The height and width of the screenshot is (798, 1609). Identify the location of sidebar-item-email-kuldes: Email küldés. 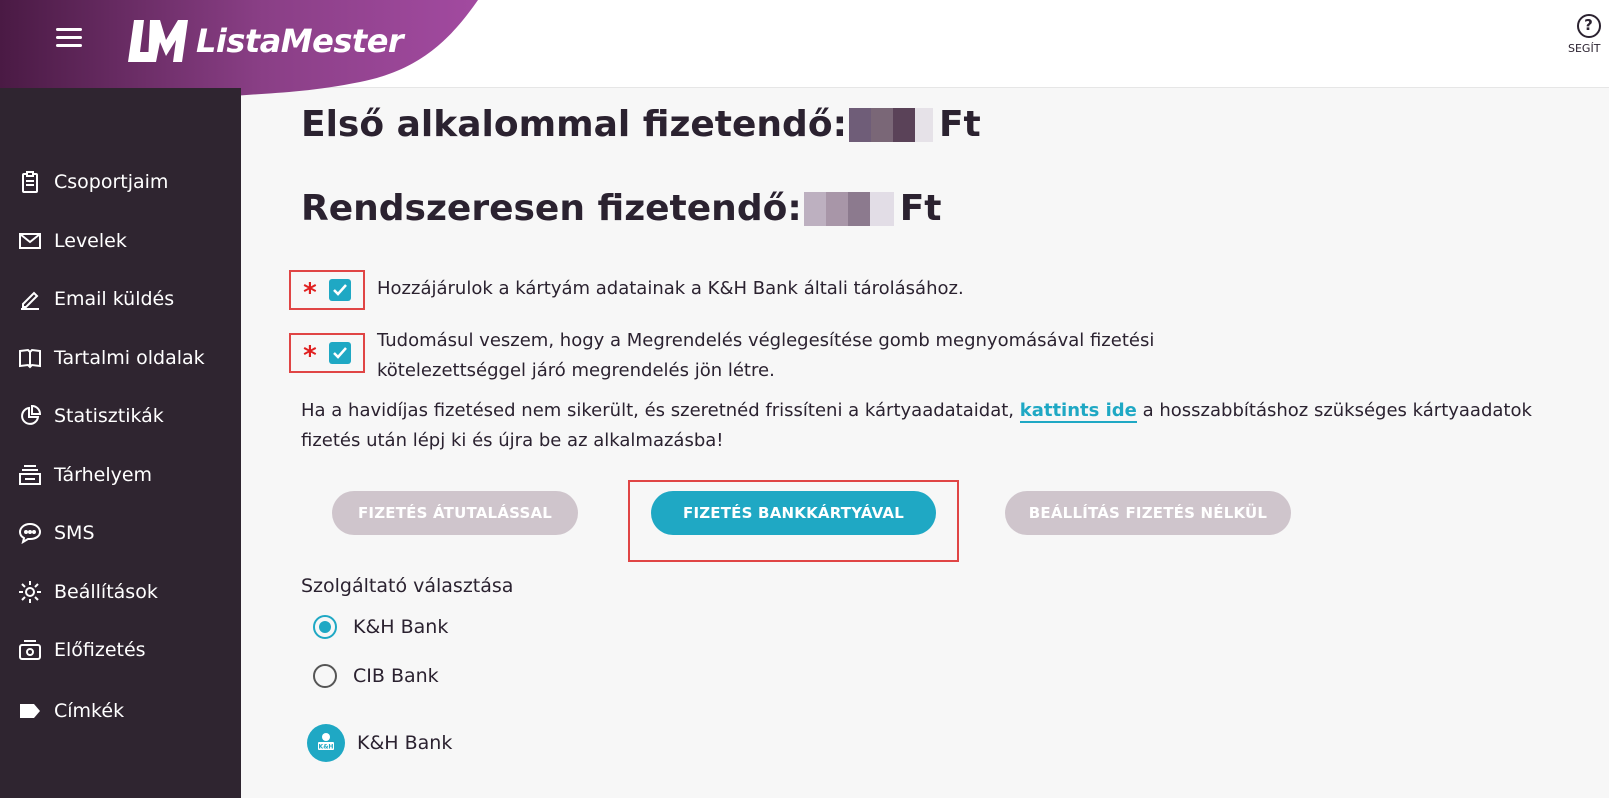
(96, 299).